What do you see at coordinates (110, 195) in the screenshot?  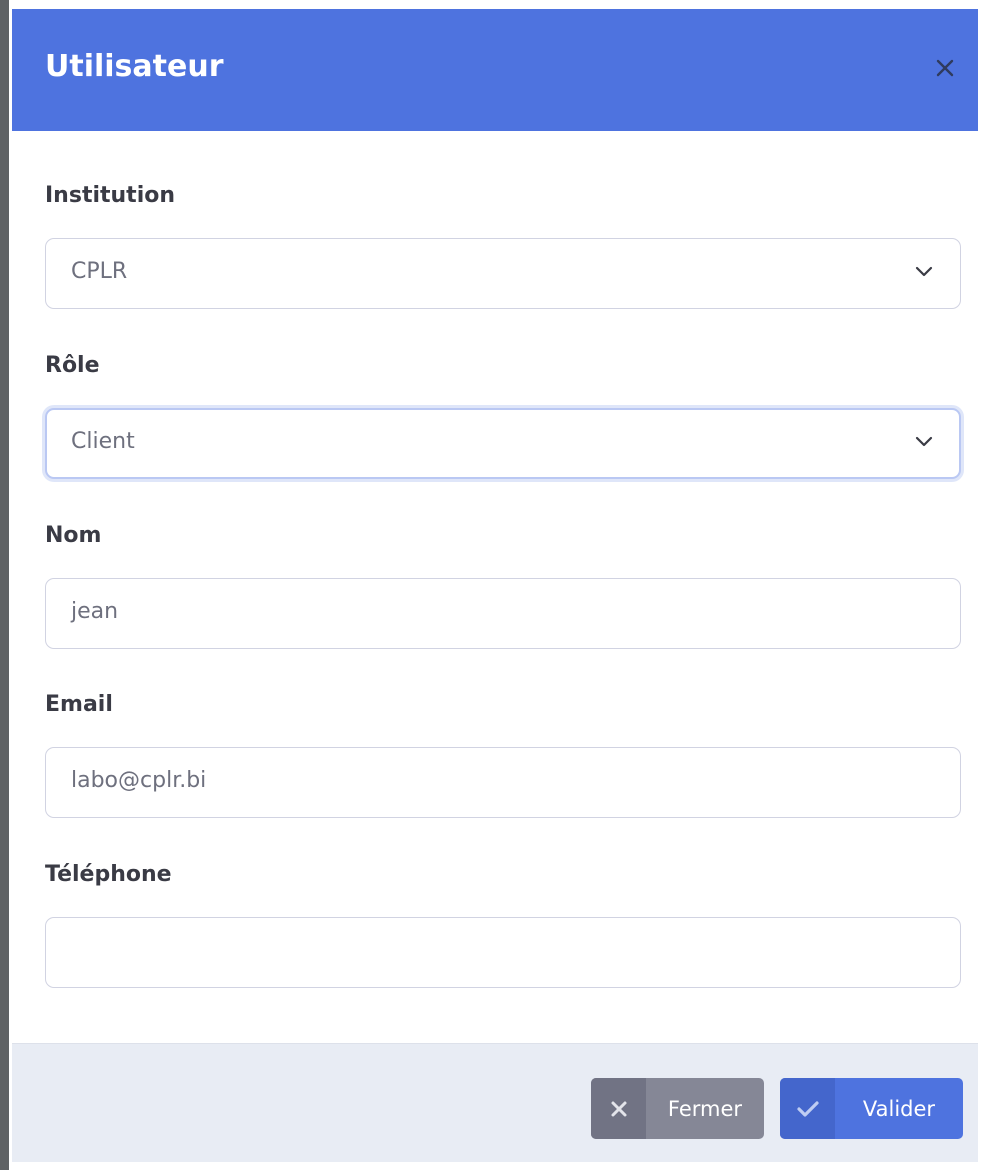 I see `institution-label: Institution` at bounding box center [110, 195].